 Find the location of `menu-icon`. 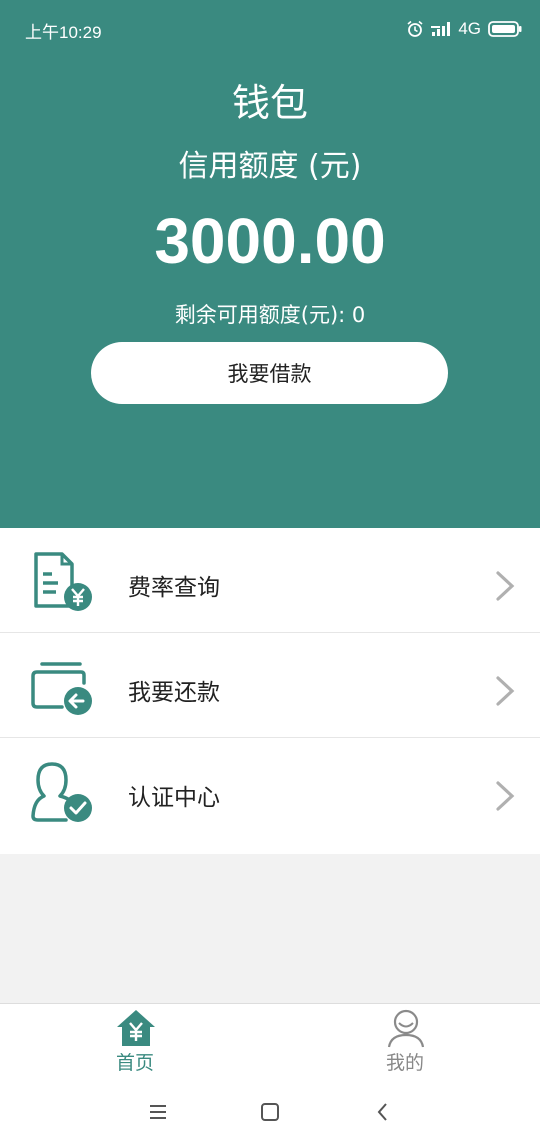

menu-icon is located at coordinates (158, 1112).